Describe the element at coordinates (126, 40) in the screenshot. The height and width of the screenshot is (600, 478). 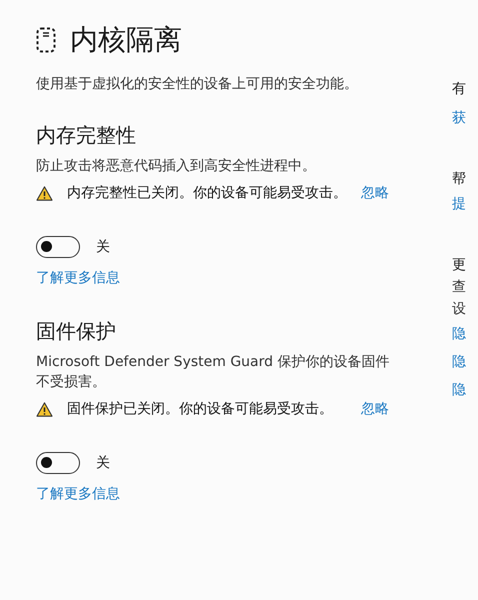
I see `page-title: 内核隔离` at that location.